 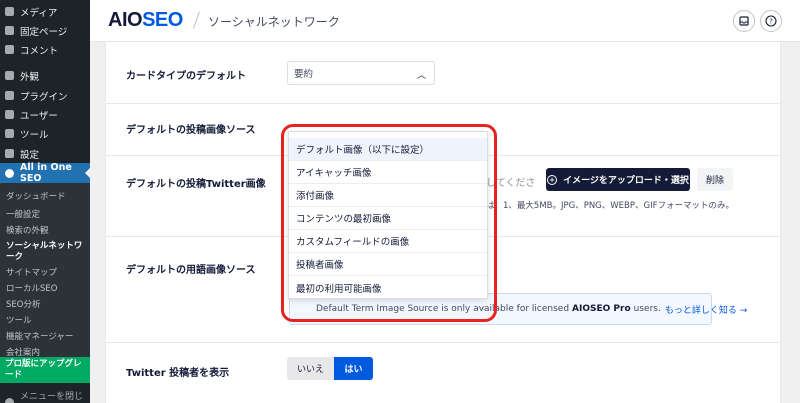 I want to click on submenu-search-appearance: 検索の外観, so click(x=27, y=230).